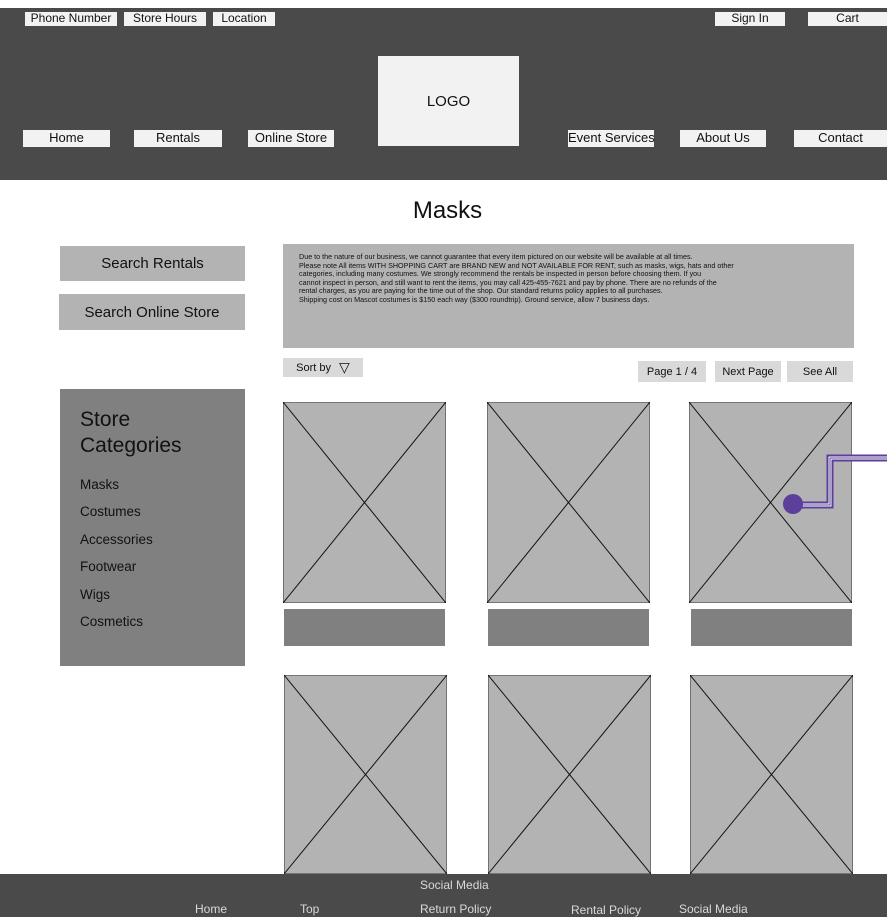 The height and width of the screenshot is (917, 895). I want to click on page-indicator: Page 1 / 4, so click(672, 371).